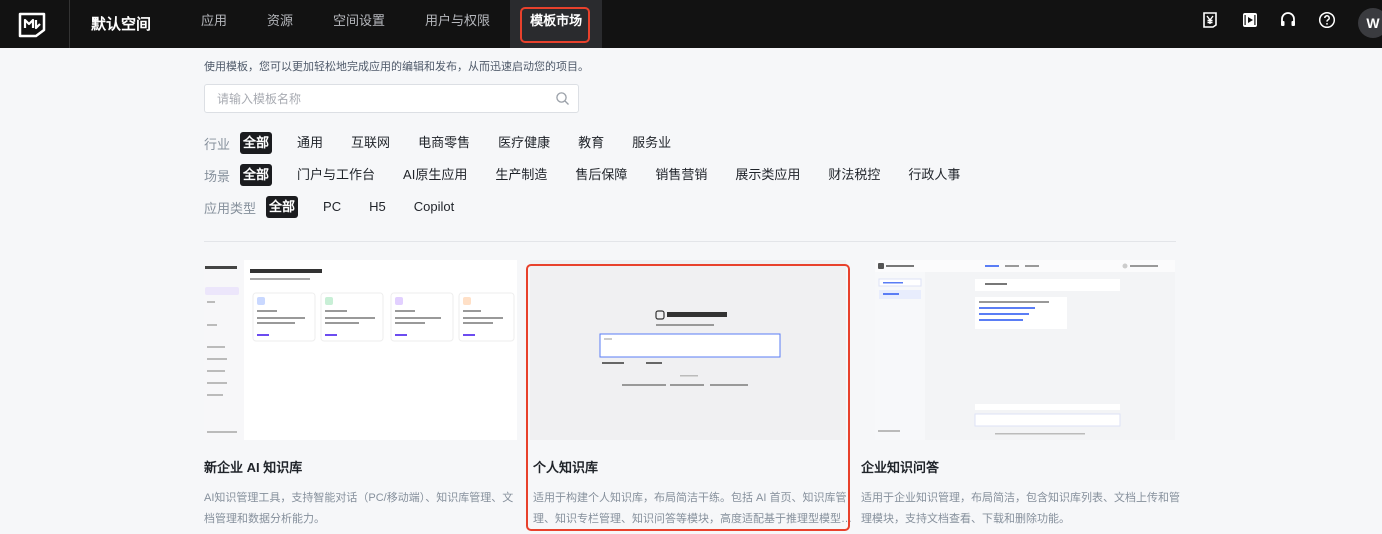 This screenshot has width=1382, height=534. I want to click on section-divider, so click(690, 241).